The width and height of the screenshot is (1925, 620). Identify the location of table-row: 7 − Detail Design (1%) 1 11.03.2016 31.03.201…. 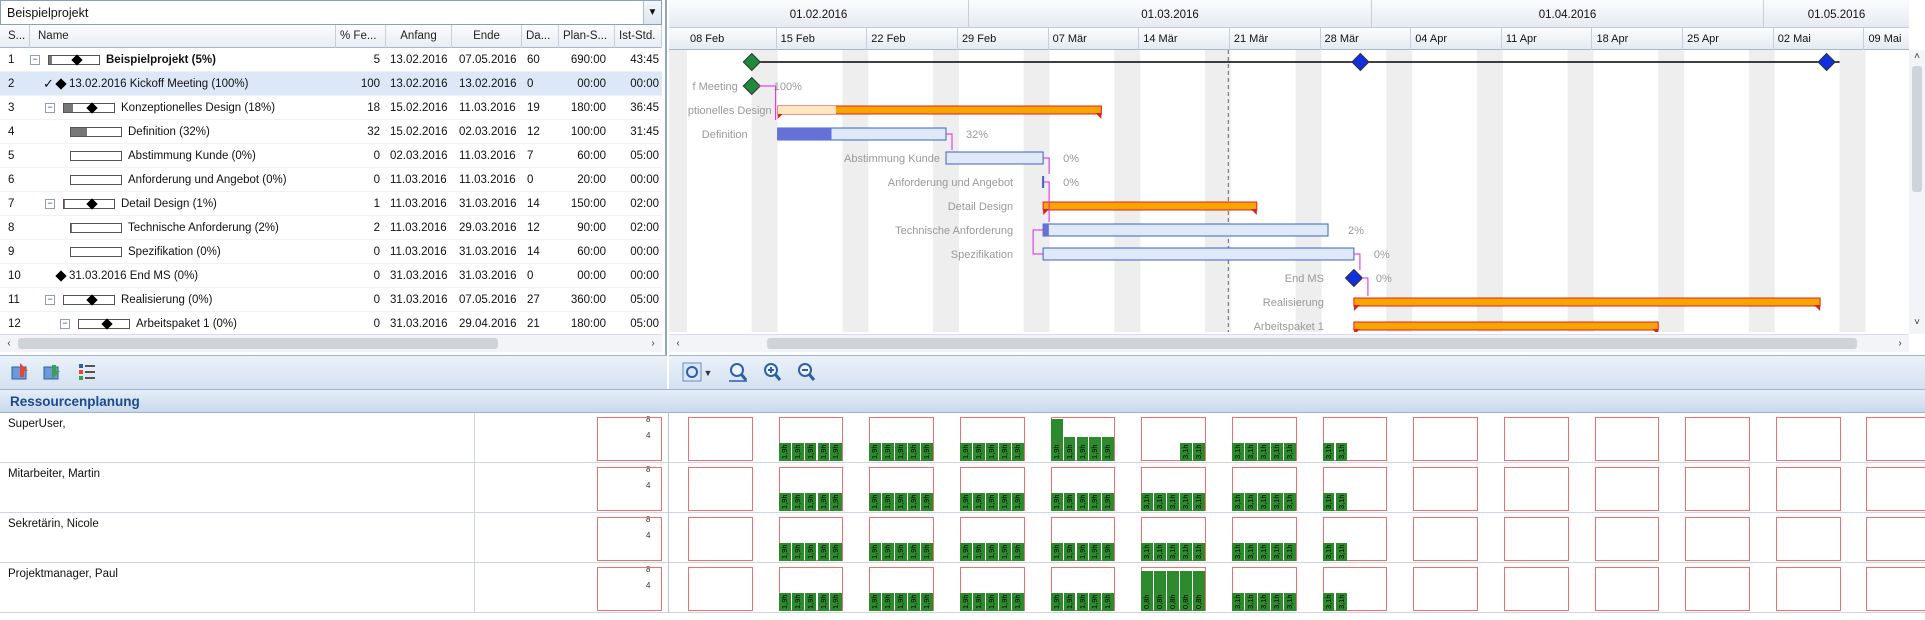
(331, 204).